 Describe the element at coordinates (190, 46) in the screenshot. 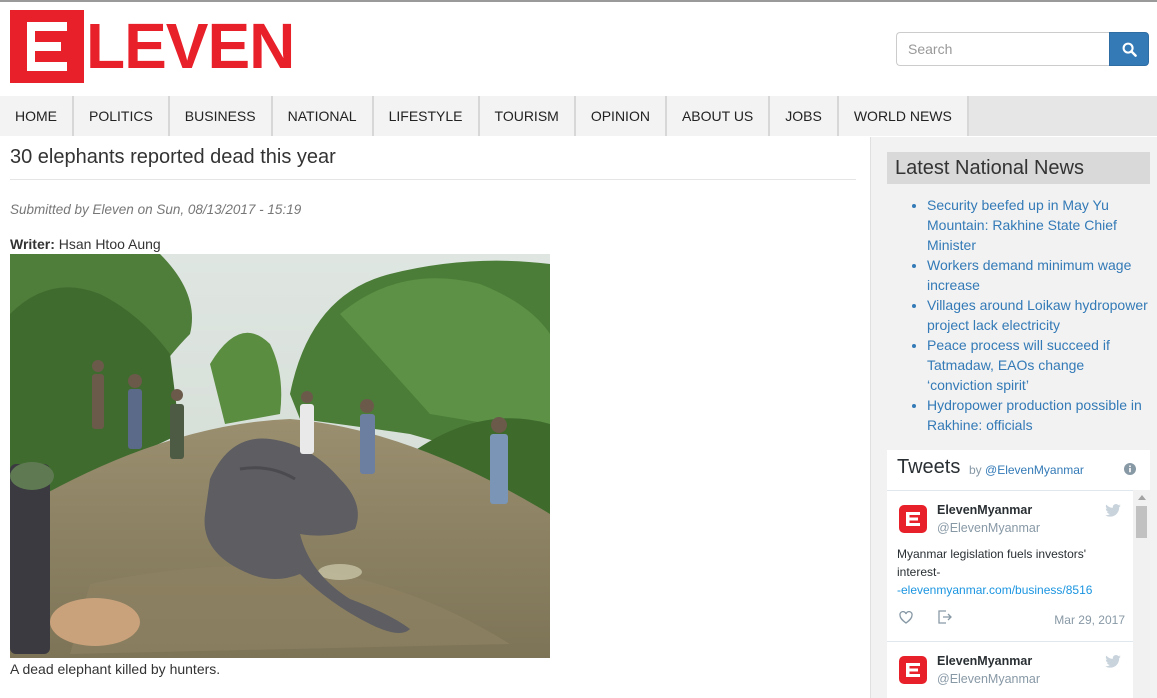

I see `logo-text: LEVEN` at that location.